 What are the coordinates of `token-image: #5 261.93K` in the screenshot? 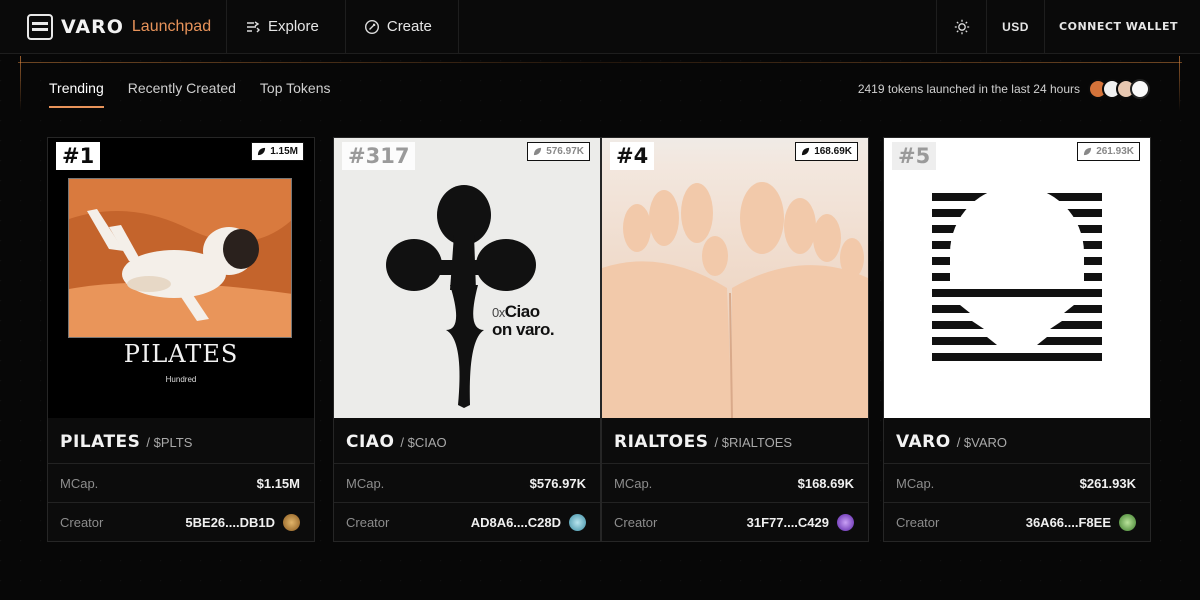 It's located at (1017, 278).